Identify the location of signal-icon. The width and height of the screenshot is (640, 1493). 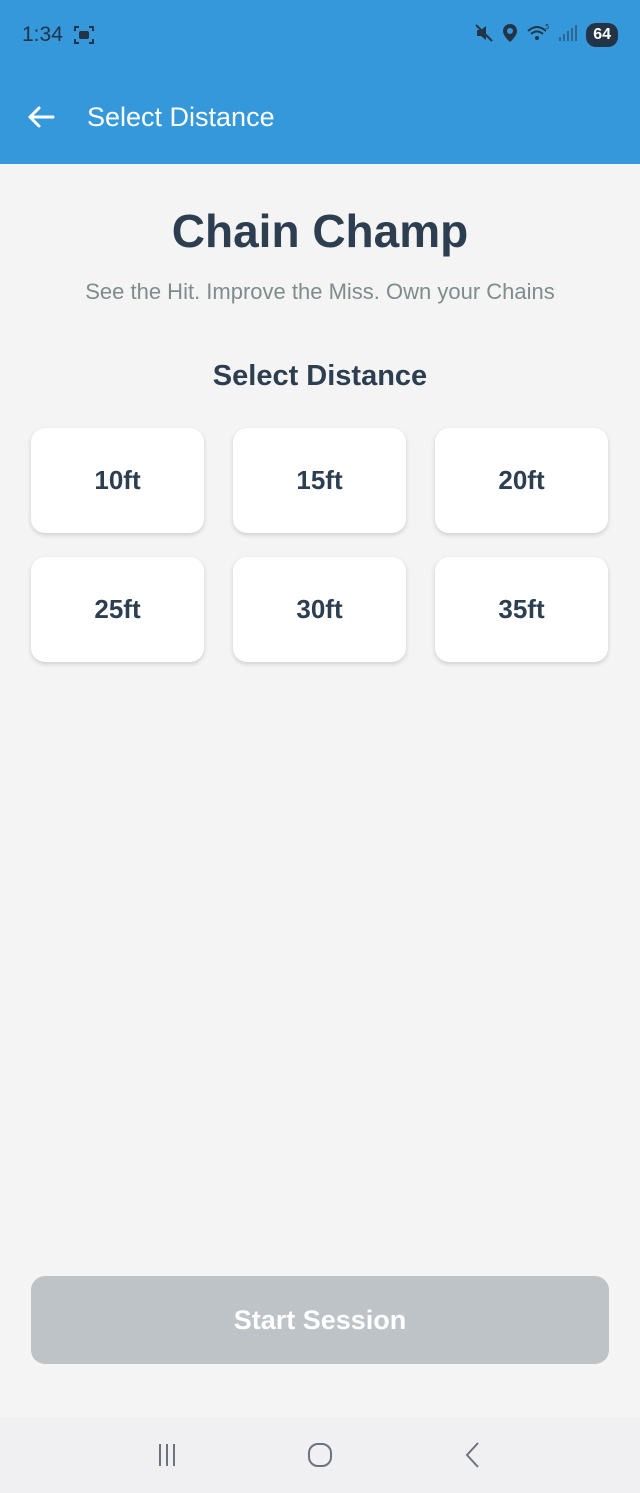
(568, 35).